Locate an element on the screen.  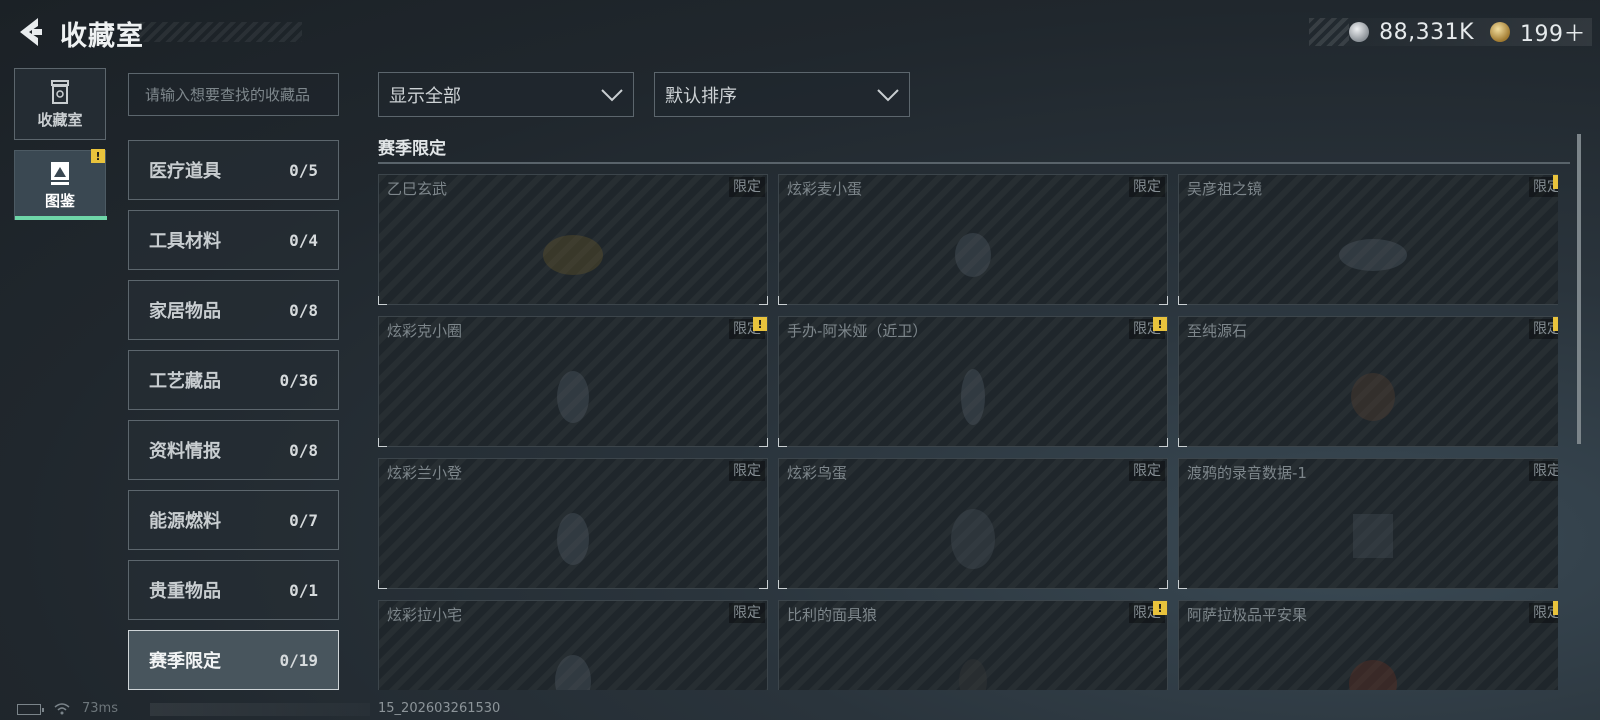
currency-decoration is located at coordinates (1329, 32).